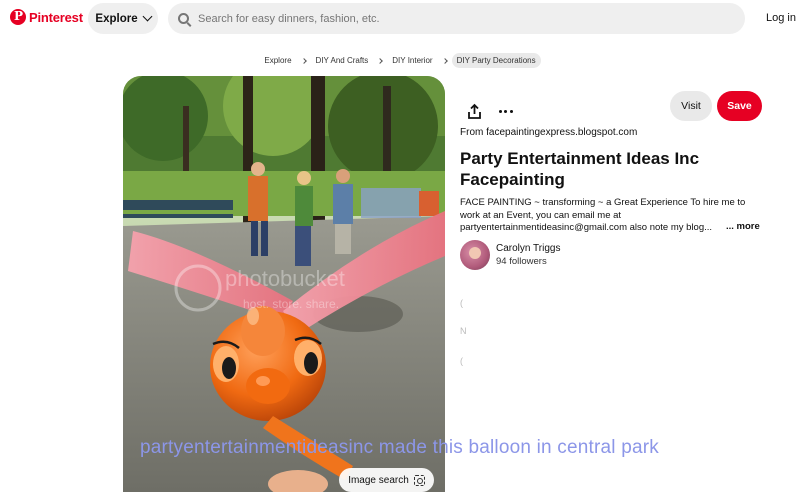 This screenshot has width=800, height=492. I want to click on share-icon, so click(474, 111).